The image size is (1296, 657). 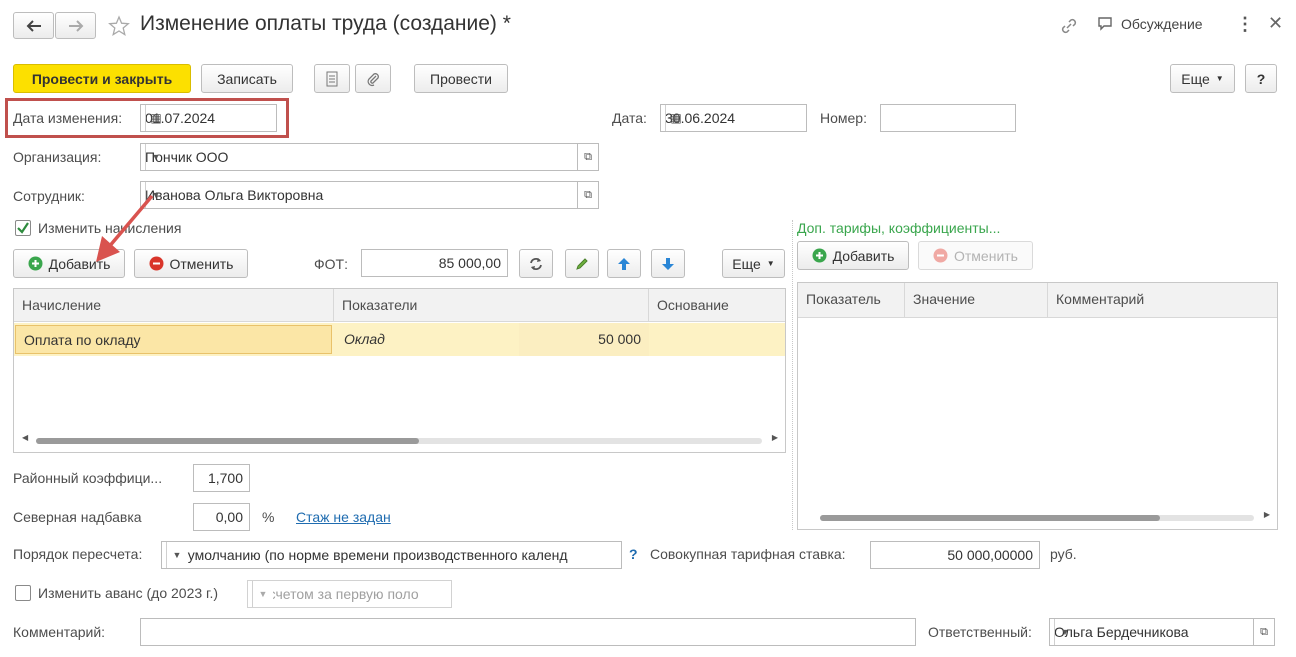 What do you see at coordinates (201, 263) in the screenshot?
I see `cancel-accrual-label: Отменить` at bounding box center [201, 263].